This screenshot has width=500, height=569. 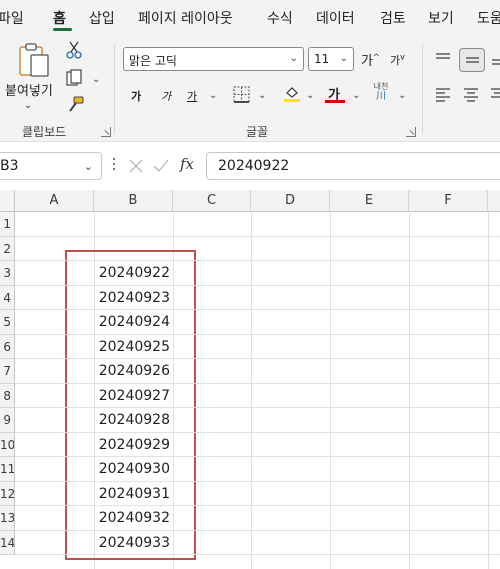 I want to click on font-name-chevron-icon: ⌄, so click(x=294, y=58).